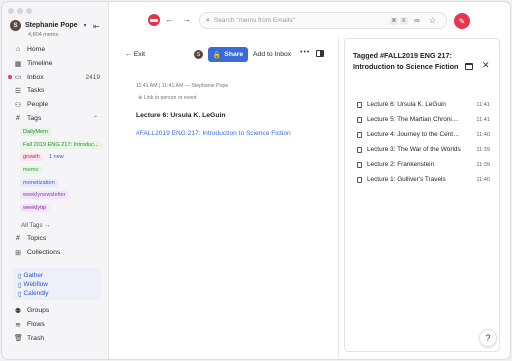 The height and width of the screenshot is (361, 512). I want to click on sidebar-item-flows: ≋ Flows, so click(56, 325).